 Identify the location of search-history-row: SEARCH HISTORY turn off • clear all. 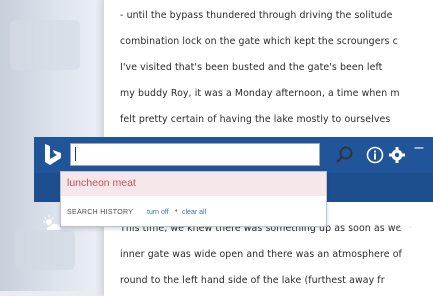
(193, 214).